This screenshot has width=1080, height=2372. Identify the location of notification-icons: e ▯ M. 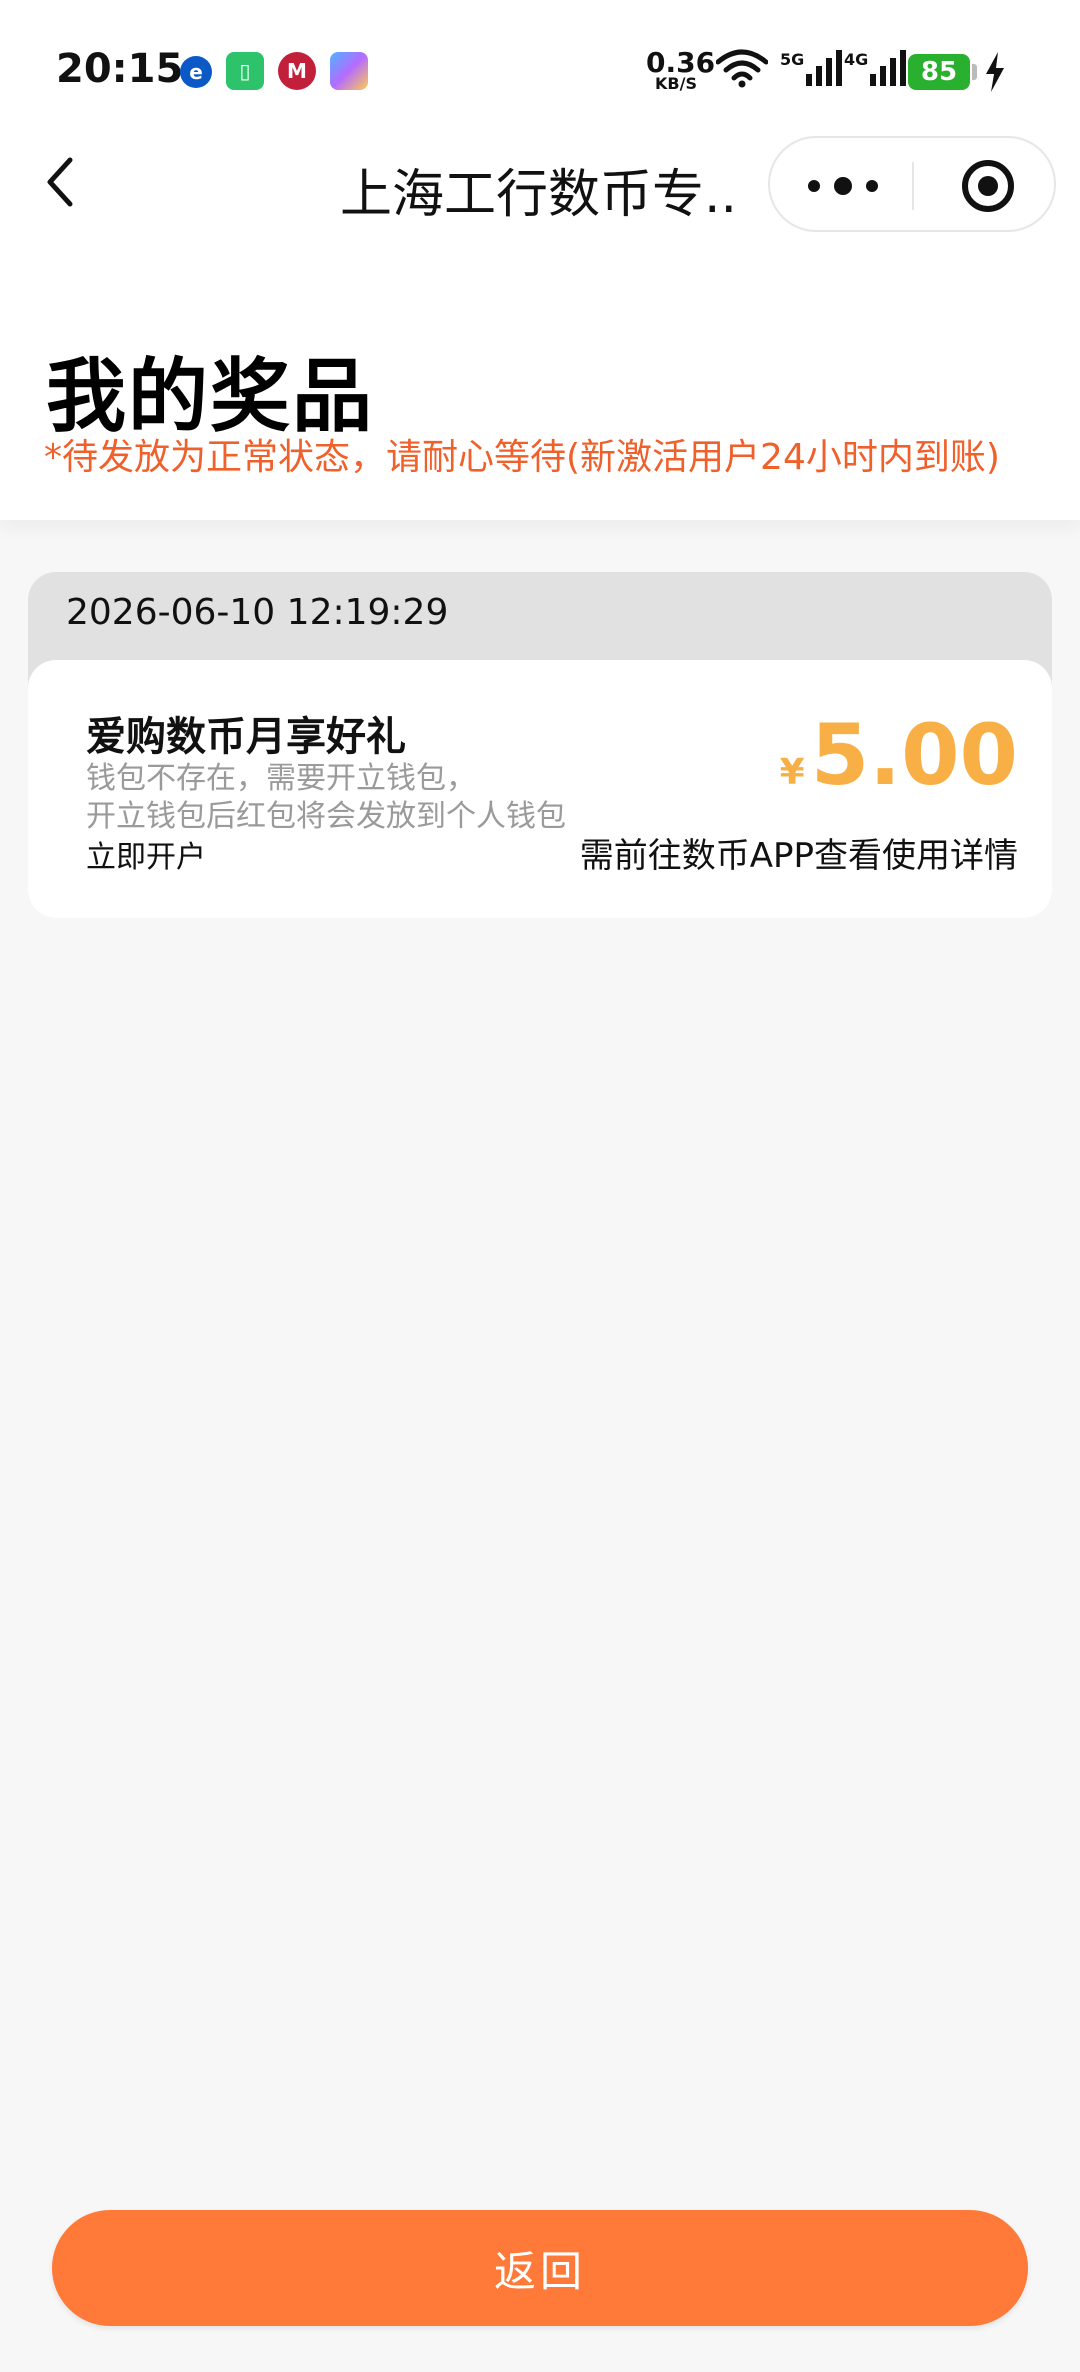
(274, 71).